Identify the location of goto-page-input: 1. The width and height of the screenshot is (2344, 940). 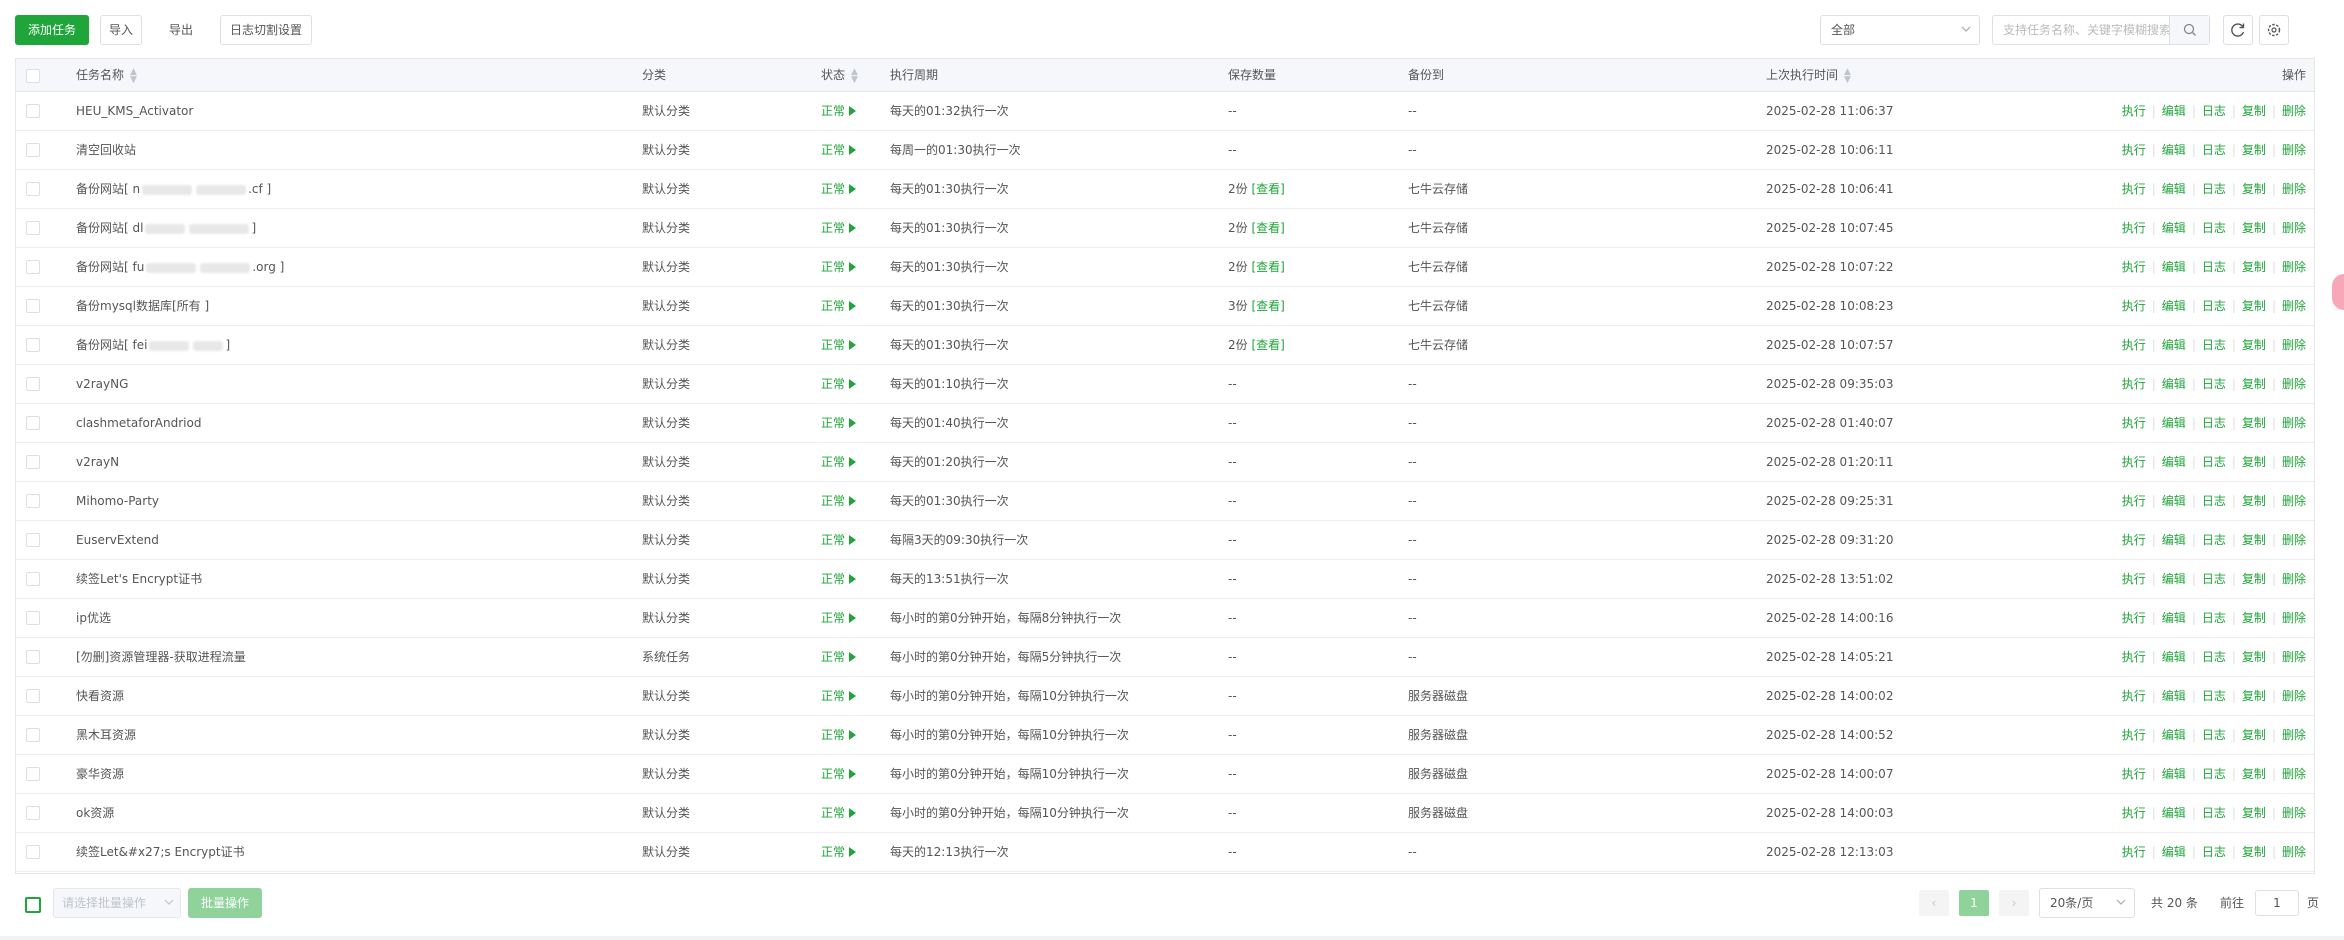
(2277, 903).